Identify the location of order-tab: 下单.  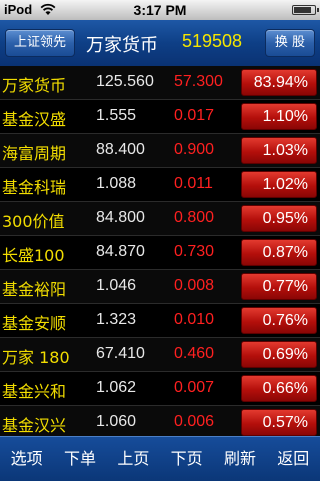
(79, 459).